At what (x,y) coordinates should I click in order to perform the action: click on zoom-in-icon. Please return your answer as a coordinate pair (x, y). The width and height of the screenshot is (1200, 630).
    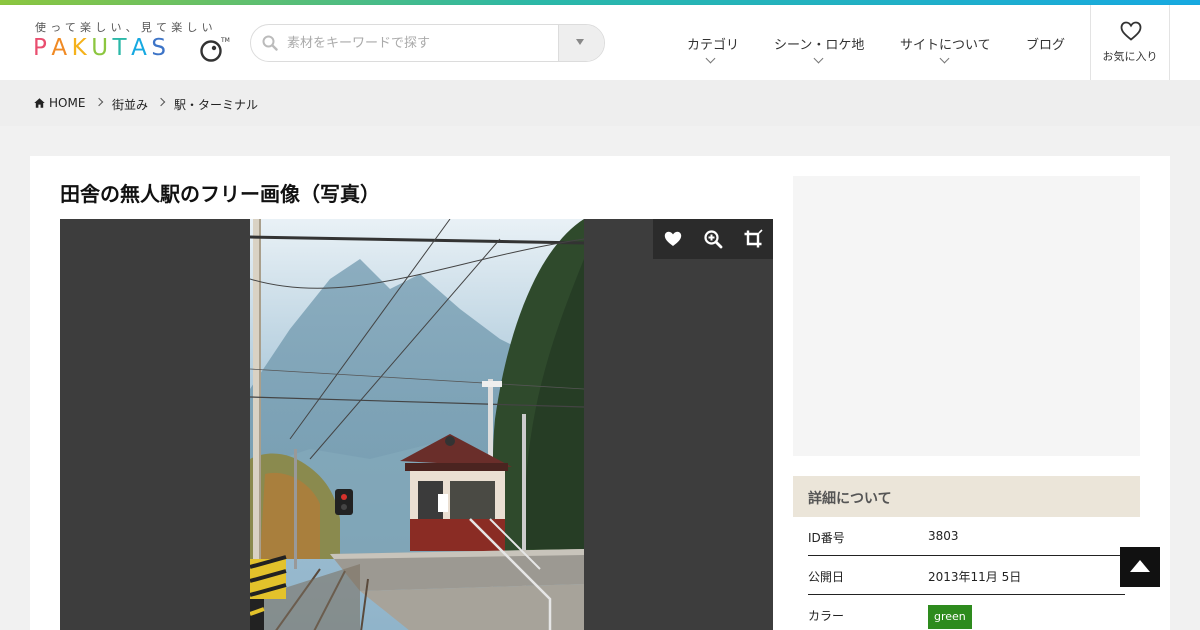
    Looking at the image, I should click on (713, 239).